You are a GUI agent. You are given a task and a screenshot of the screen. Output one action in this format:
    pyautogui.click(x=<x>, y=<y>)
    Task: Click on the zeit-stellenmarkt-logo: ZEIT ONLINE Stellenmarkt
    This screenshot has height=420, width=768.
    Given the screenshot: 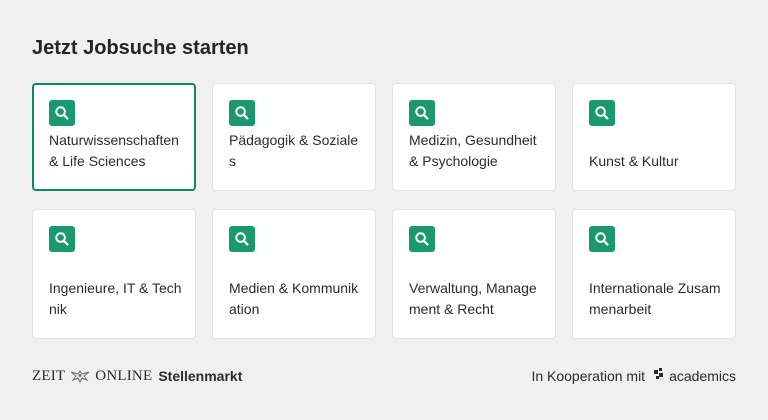 What is the action you would take?
    pyautogui.click(x=137, y=376)
    